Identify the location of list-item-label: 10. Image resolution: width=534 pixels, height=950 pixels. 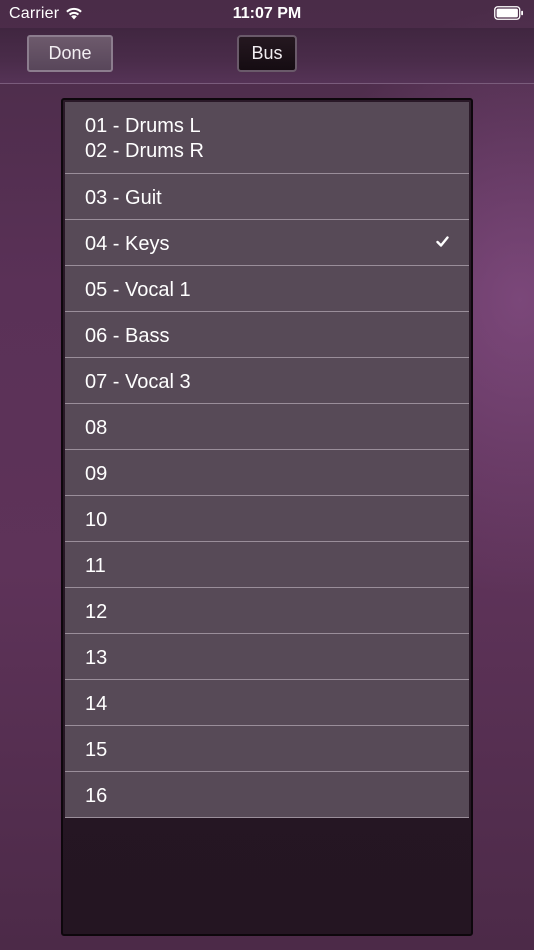
(96, 520).